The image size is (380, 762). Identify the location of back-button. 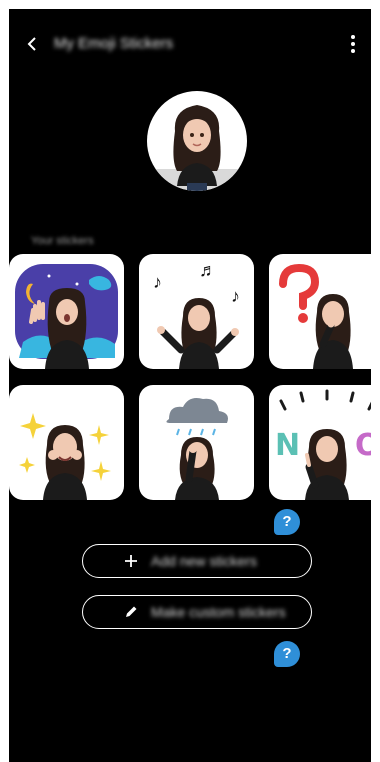
(32, 44).